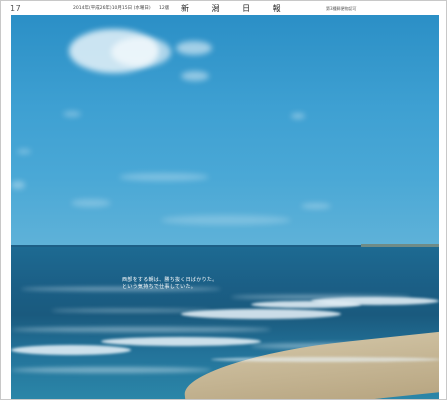  I want to click on newspaper-masthead: 新 潟 日 報, so click(236, 8).